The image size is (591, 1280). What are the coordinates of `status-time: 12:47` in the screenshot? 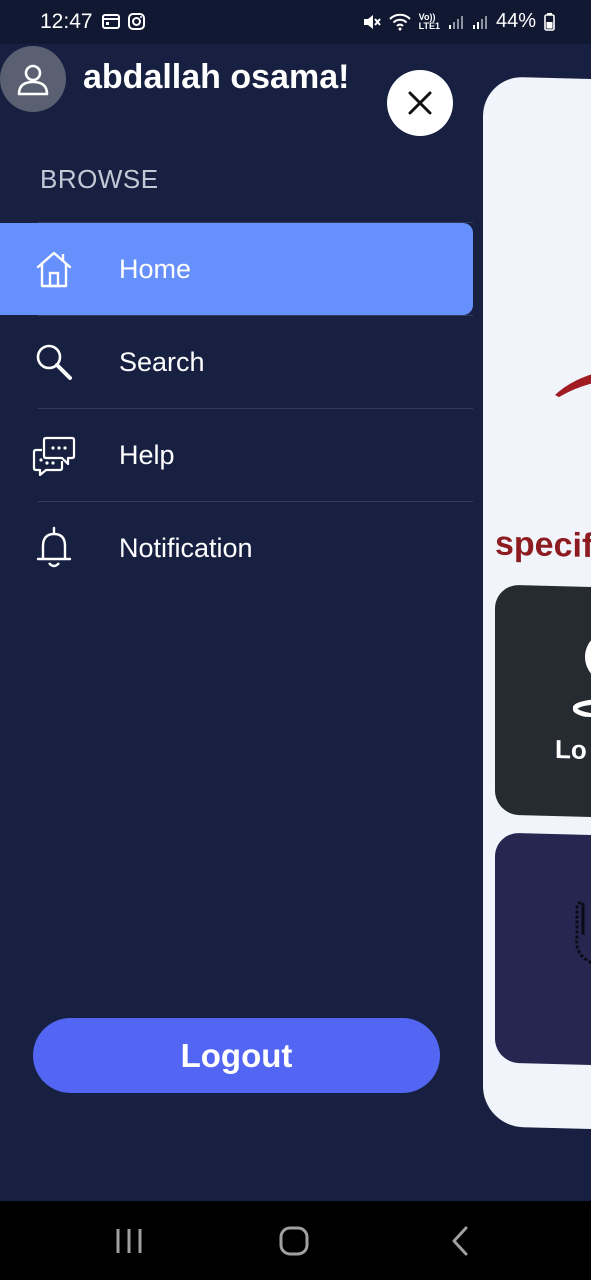 It's located at (66, 21).